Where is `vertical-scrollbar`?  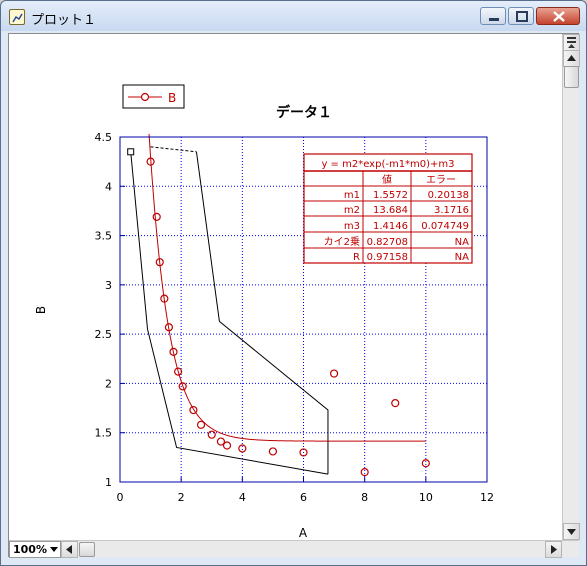 vertical-scrollbar is located at coordinates (571, 287).